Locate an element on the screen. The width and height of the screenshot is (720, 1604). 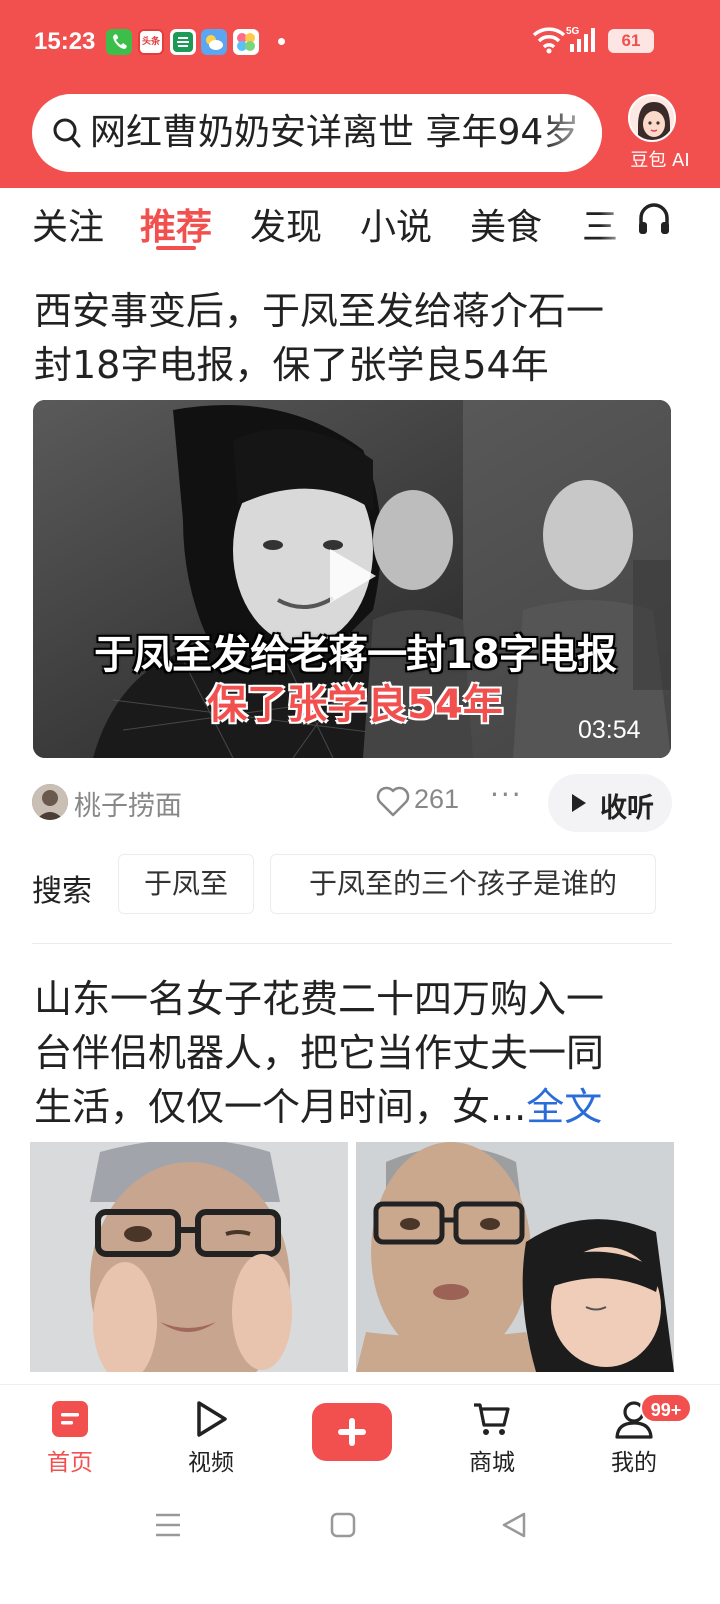
tab-recommended: 推荐 is located at coordinates (176, 224).